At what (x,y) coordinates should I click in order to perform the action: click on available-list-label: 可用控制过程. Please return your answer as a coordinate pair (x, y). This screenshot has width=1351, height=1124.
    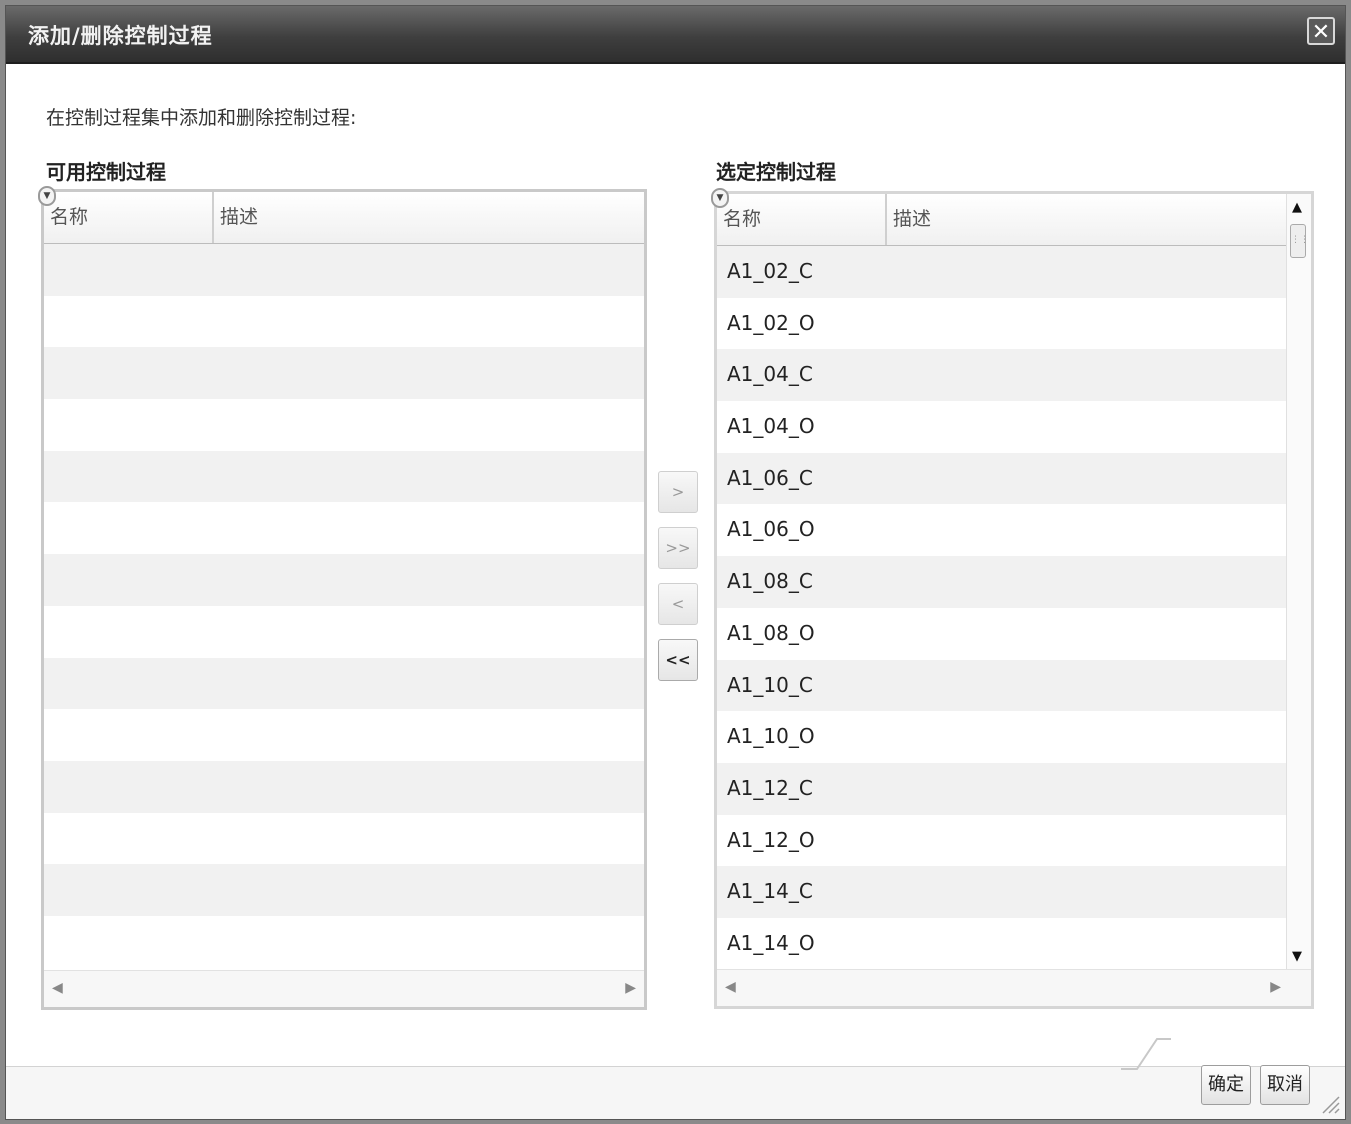
    Looking at the image, I should click on (106, 172).